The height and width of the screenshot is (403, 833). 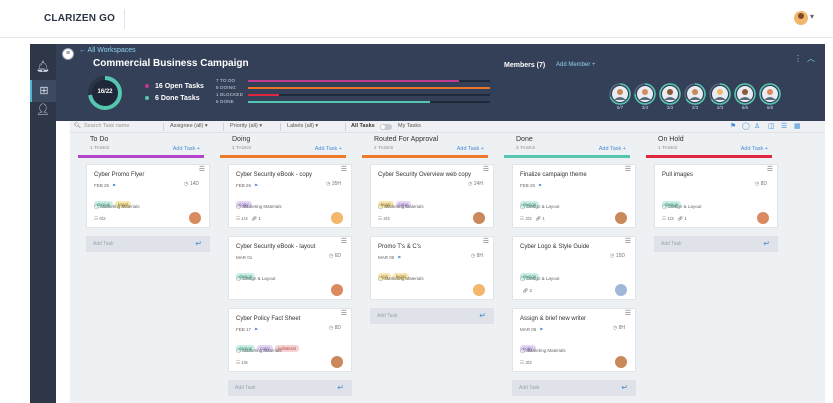 What do you see at coordinates (189, 126) in the screenshot?
I see `assignee-filter: Assignee (all) ▾` at bounding box center [189, 126].